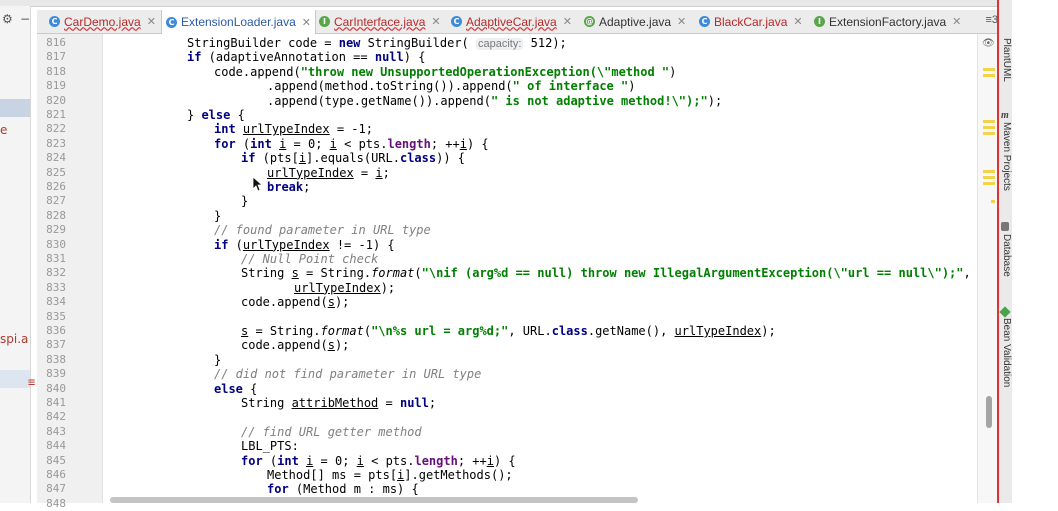 This screenshot has height=511, width=1058. I want to click on tab-cardemo: C CarDemo.java ✕, so click(102, 21).